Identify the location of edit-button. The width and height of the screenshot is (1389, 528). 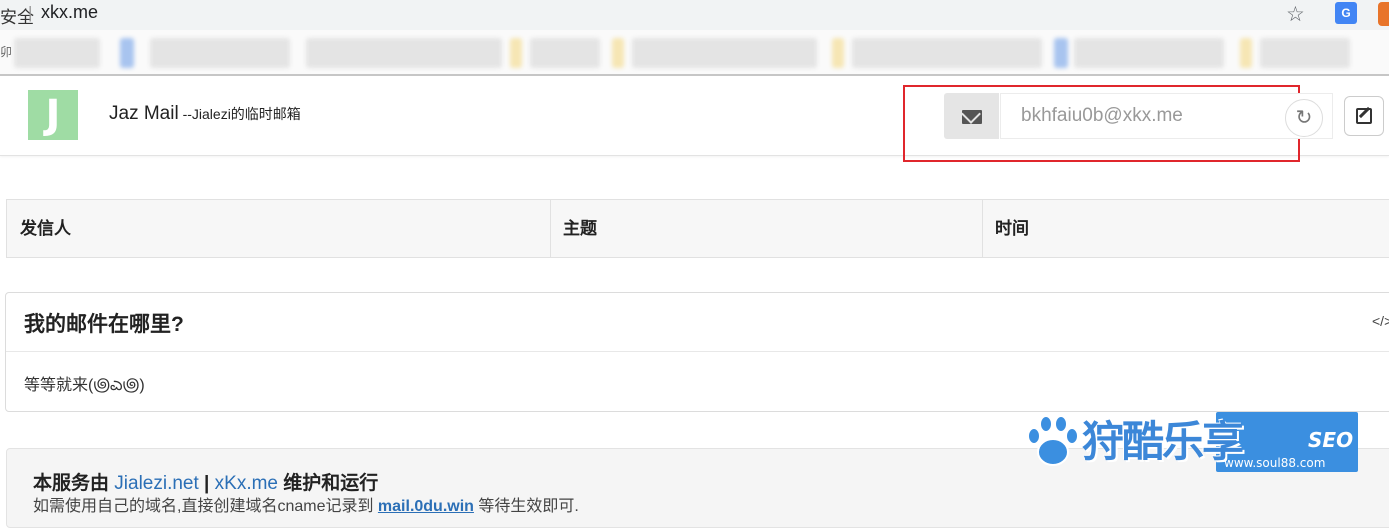
(1364, 116).